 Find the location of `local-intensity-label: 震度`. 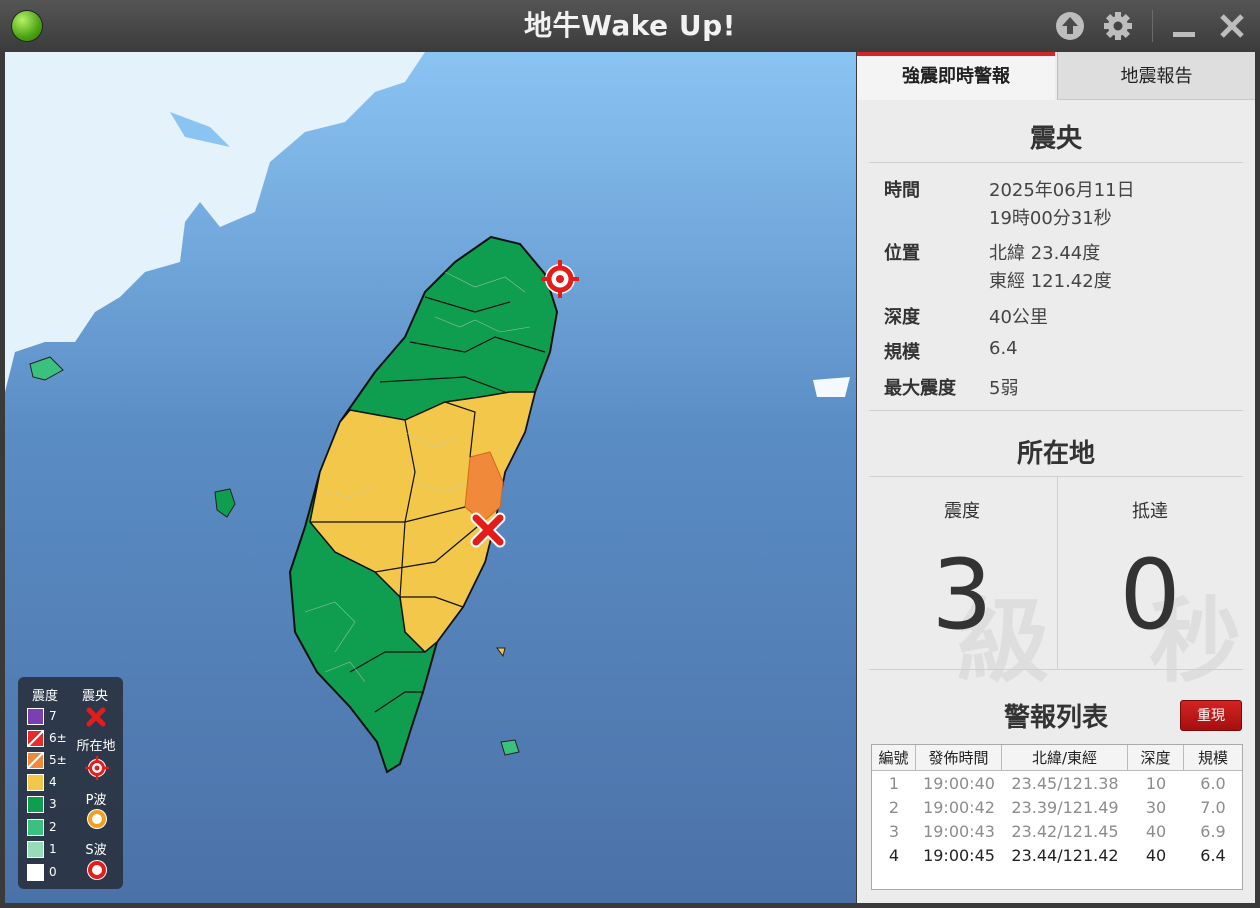

local-intensity-label: 震度 is located at coordinates (962, 511).